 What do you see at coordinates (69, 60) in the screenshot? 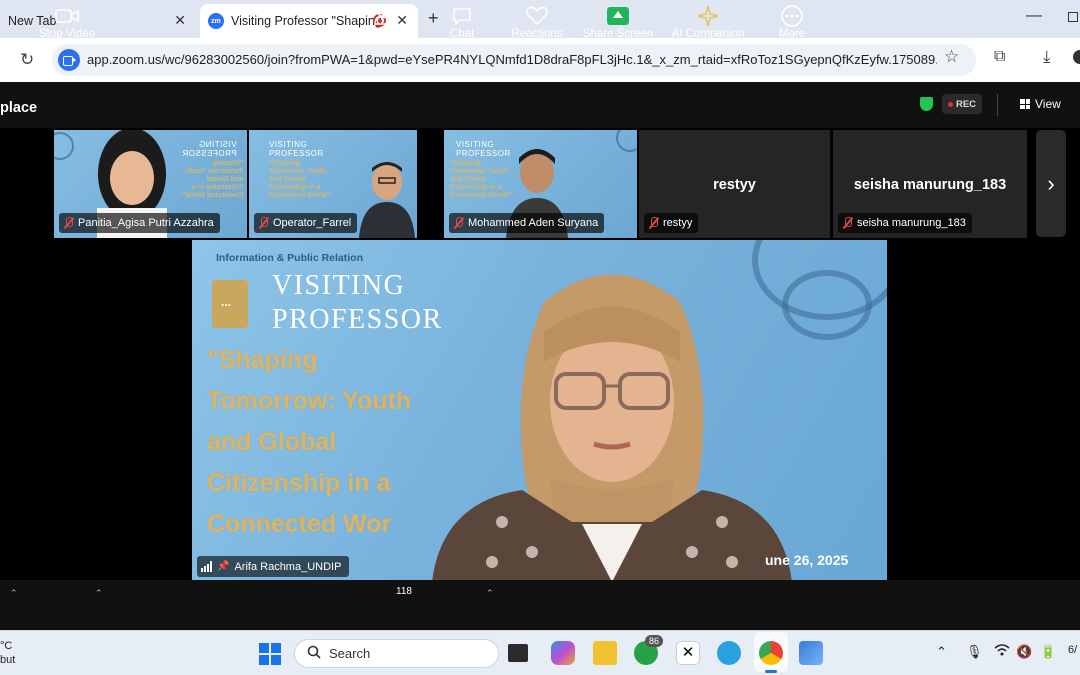
I see `site-info-icon` at bounding box center [69, 60].